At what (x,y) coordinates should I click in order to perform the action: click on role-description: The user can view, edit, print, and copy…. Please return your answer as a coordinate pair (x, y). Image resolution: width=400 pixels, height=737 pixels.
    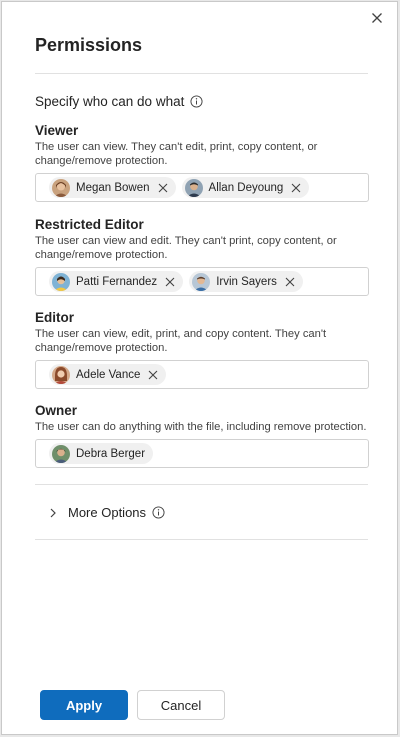
    Looking at the image, I should click on (181, 341).